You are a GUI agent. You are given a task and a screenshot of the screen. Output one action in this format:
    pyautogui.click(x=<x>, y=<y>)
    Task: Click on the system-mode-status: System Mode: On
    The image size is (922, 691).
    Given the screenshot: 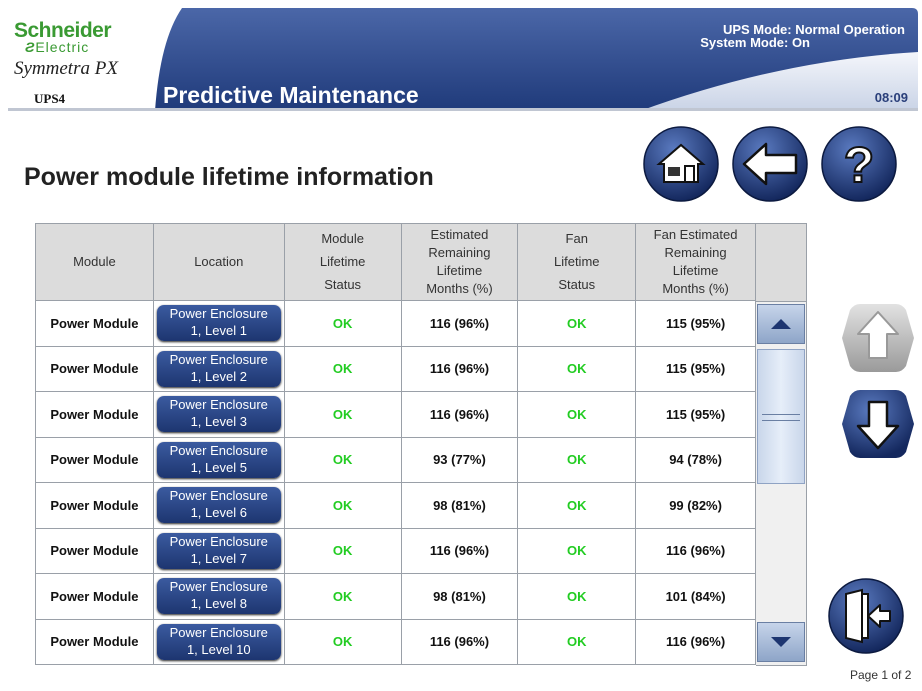 What is the action you would take?
    pyautogui.click(x=755, y=42)
    